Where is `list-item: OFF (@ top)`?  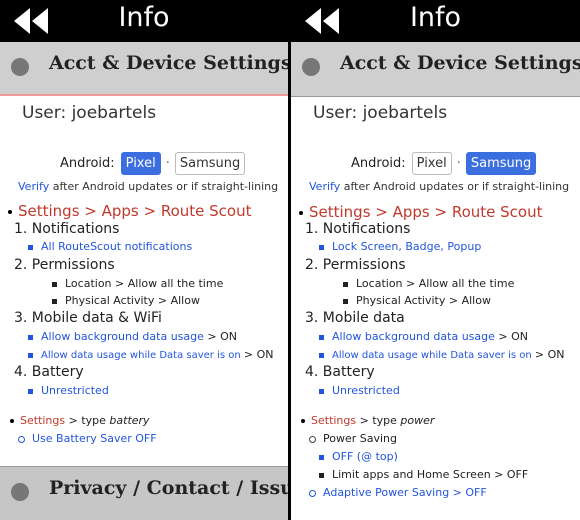
list-item: OFF (@ top) is located at coordinates (358, 456).